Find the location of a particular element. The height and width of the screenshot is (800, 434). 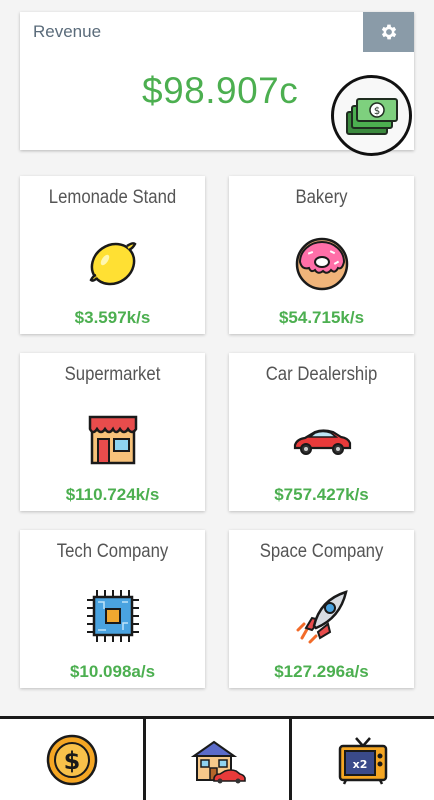

business-card-lemonade-stand: Lemonade Stand $3.597k/s is located at coordinates (112, 255).